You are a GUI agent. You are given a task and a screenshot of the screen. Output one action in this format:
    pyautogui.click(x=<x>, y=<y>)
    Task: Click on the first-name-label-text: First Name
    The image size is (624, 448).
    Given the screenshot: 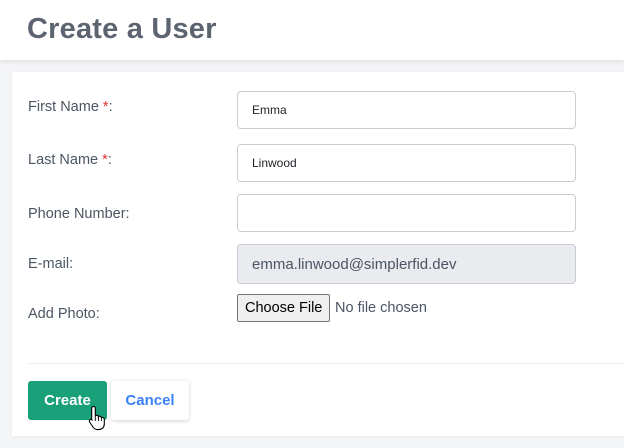 What is the action you would take?
    pyautogui.click(x=65, y=107)
    